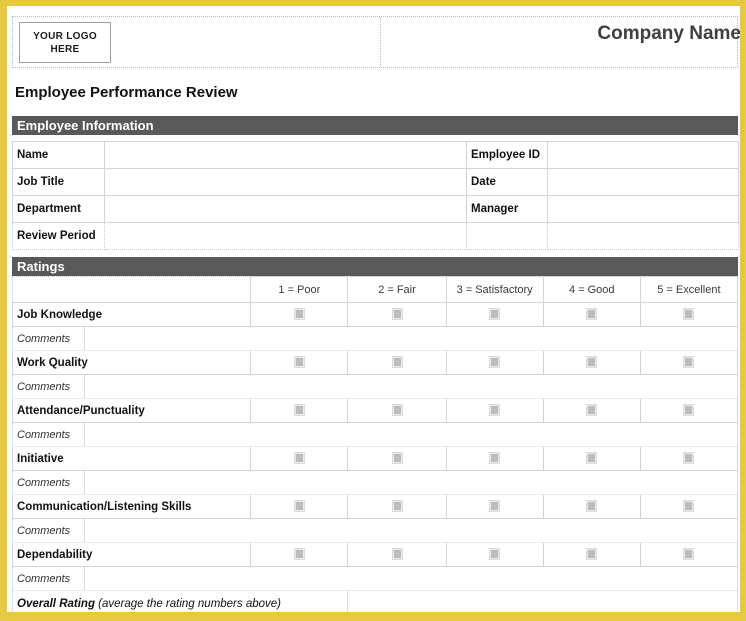 The width and height of the screenshot is (746, 621). Describe the element at coordinates (131, 554) in the screenshot. I see `rating-category-label: Dependability` at that location.